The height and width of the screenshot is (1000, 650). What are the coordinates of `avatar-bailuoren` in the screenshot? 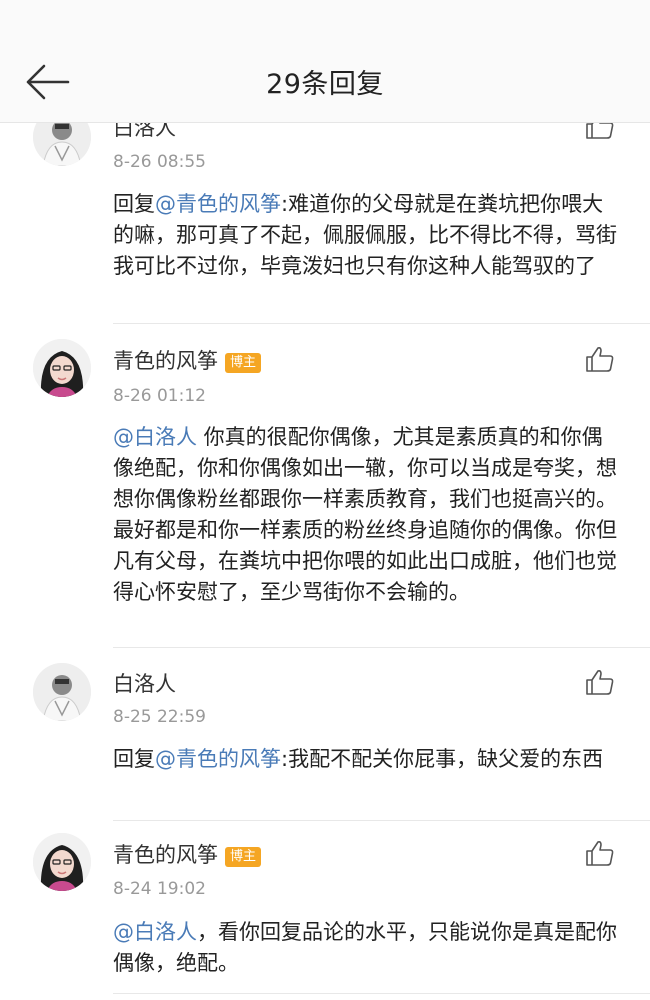 It's located at (62, 692).